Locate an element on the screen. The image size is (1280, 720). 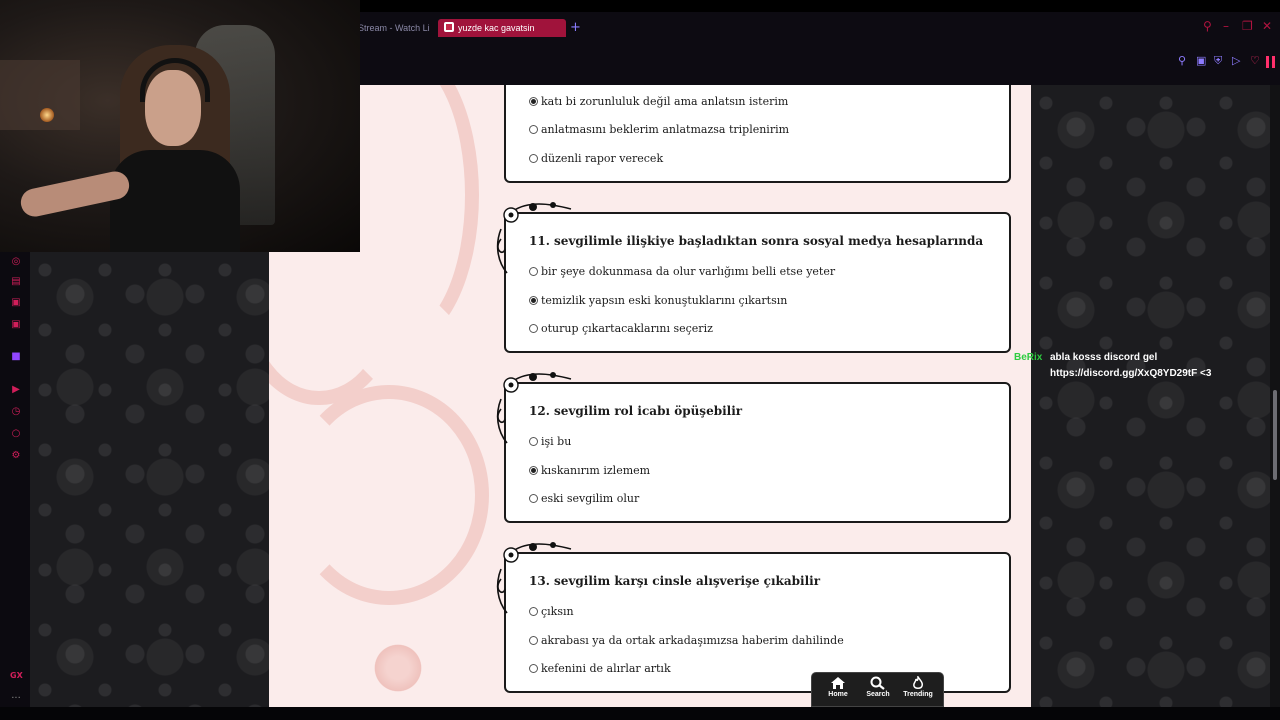
nav-search-label: Search is located at coordinates (878, 694).